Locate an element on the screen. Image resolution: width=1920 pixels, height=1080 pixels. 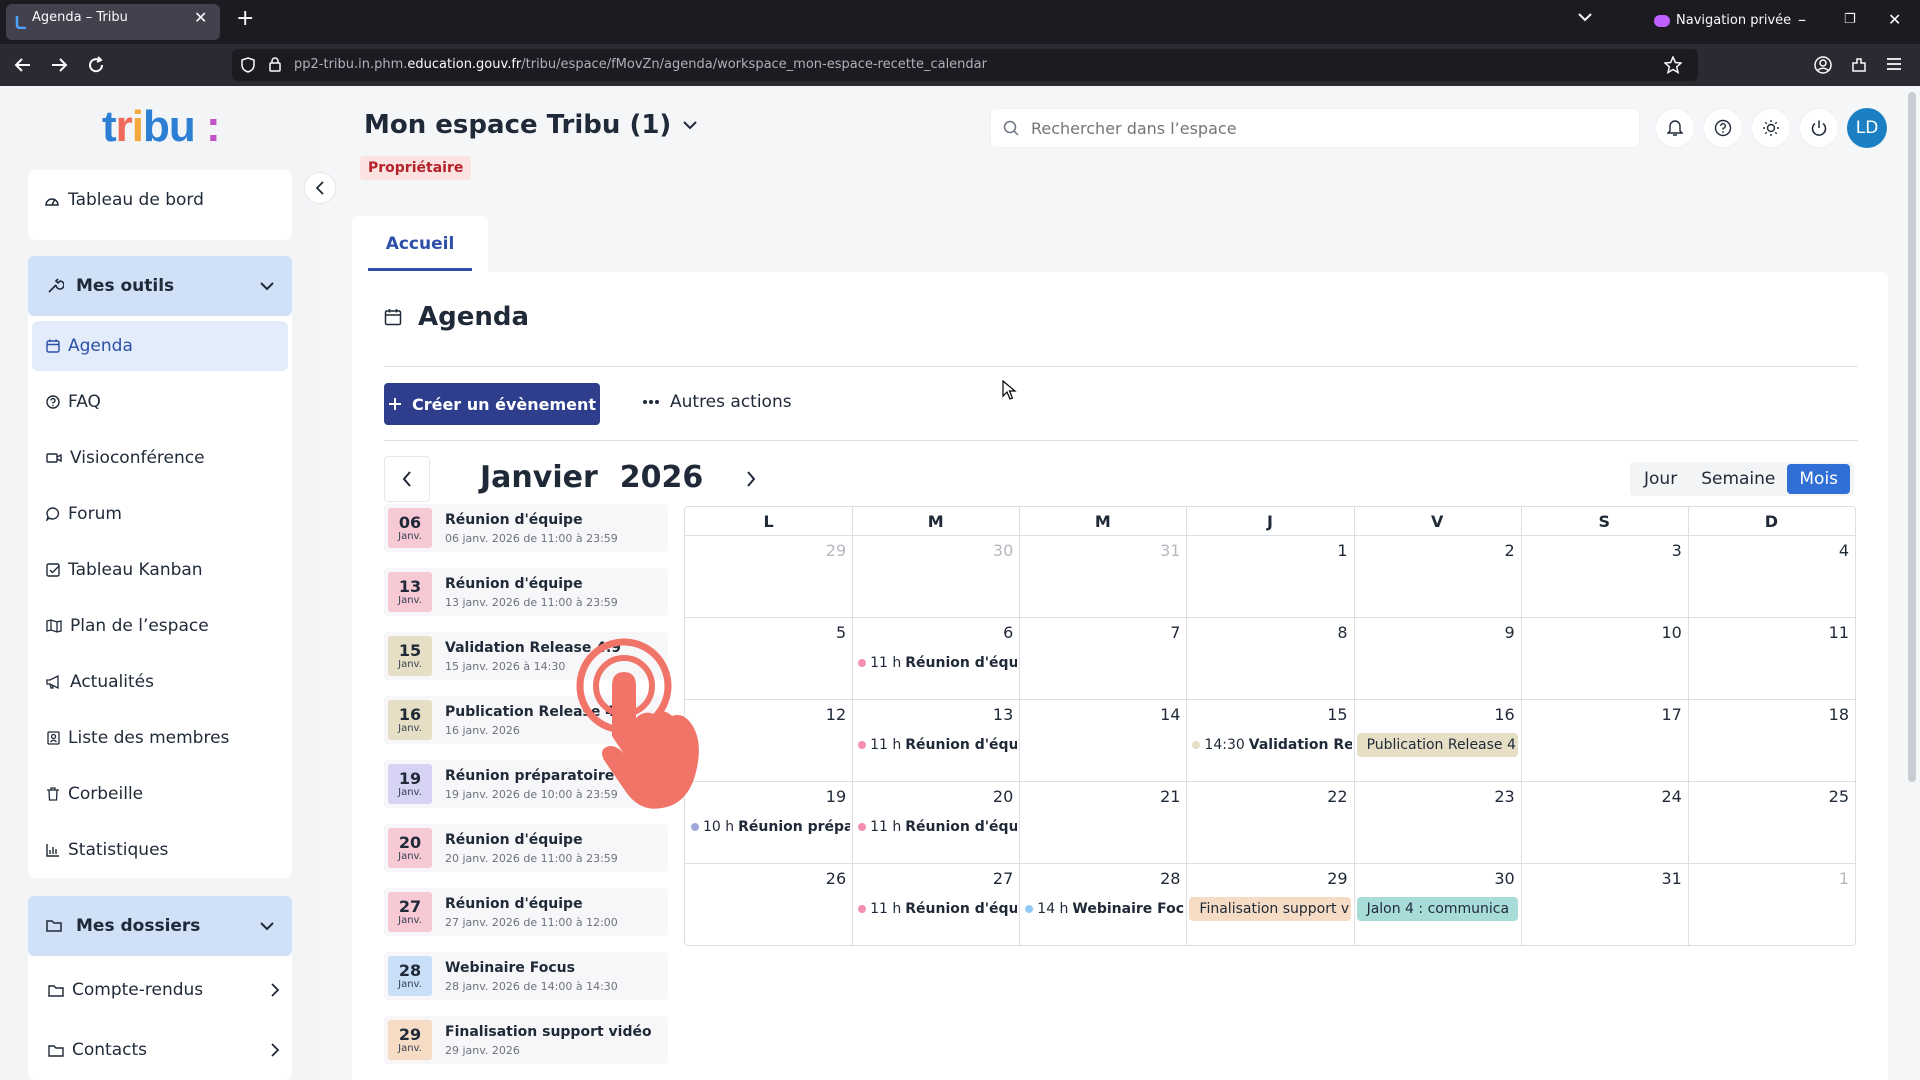
calendar-day-number: 25 is located at coordinates (1834, 796).